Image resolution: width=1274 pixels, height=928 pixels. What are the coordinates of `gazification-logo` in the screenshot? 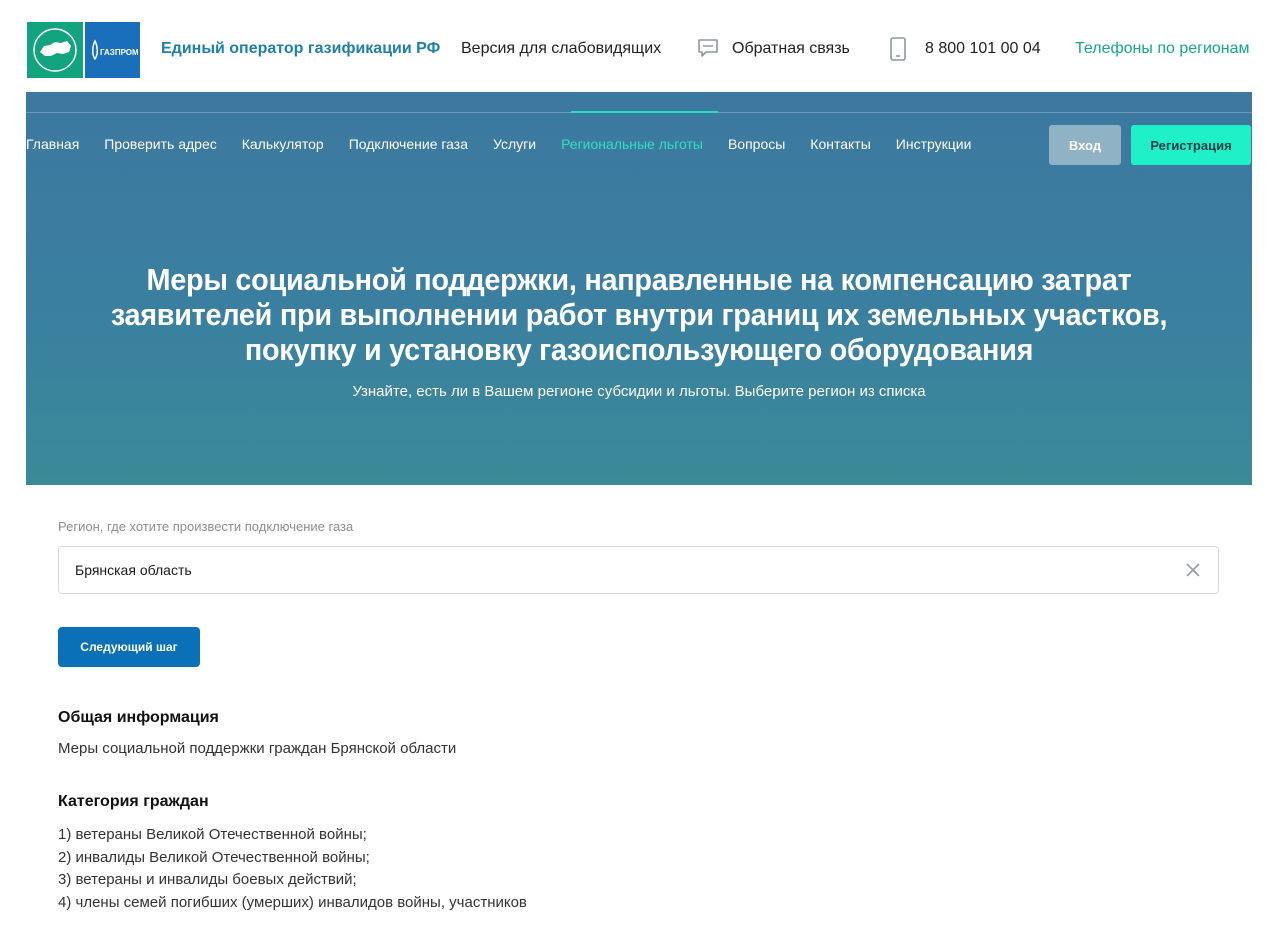 It's located at (55, 50).